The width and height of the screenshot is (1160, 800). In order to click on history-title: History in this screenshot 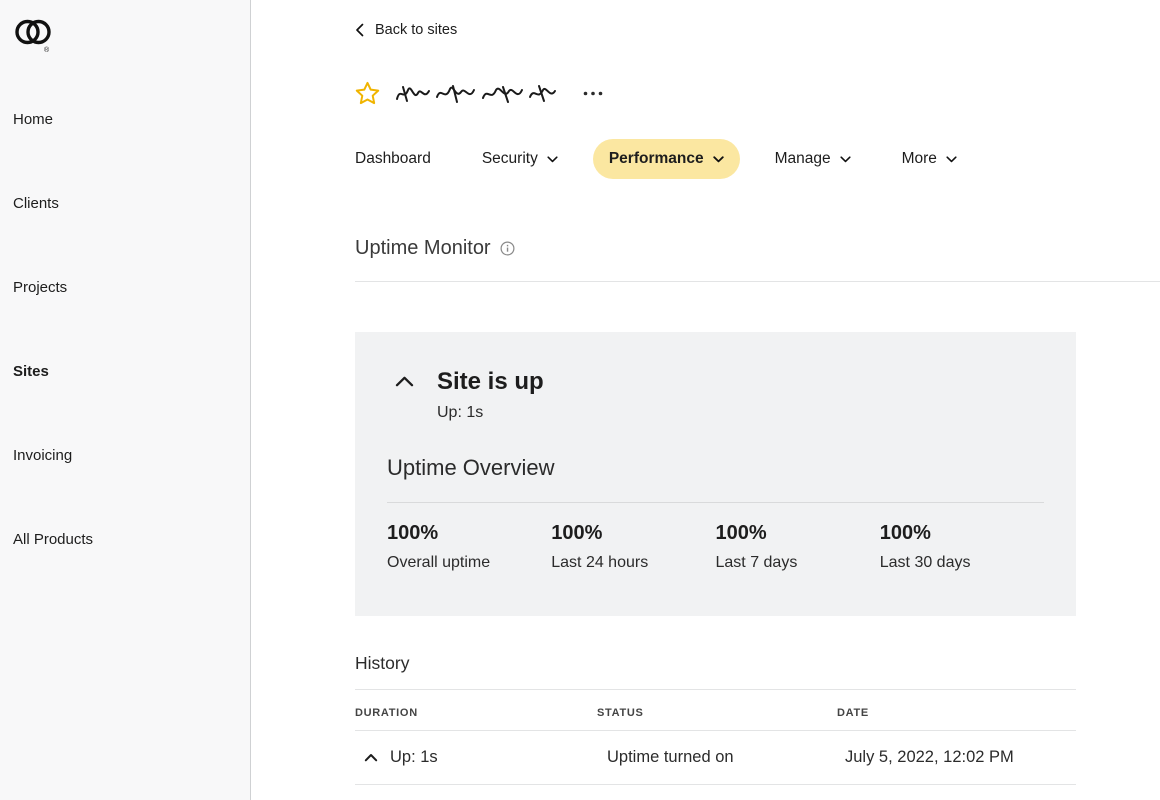, I will do `click(382, 663)`.